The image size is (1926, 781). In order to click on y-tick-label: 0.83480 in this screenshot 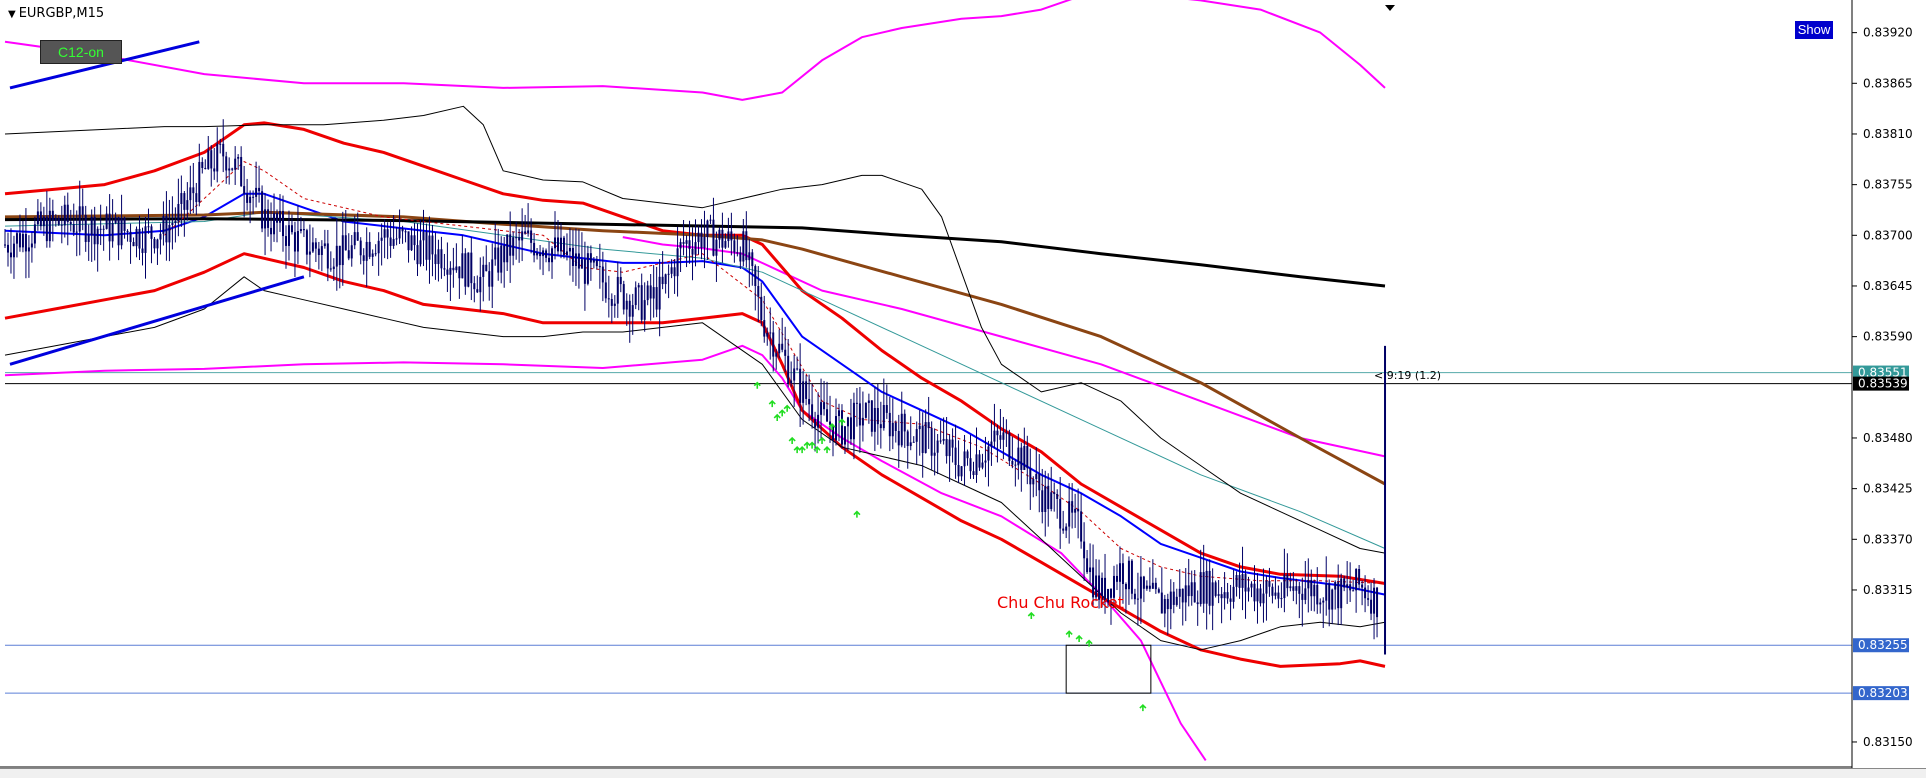, I will do `click(1888, 438)`.